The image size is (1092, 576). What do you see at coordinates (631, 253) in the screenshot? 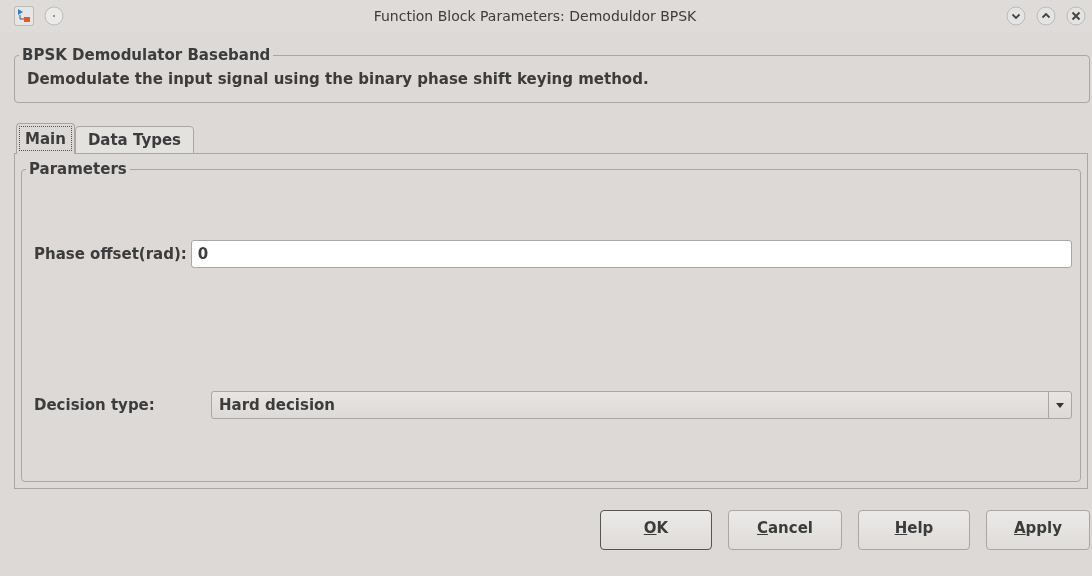
I see `input-field: 0` at bounding box center [631, 253].